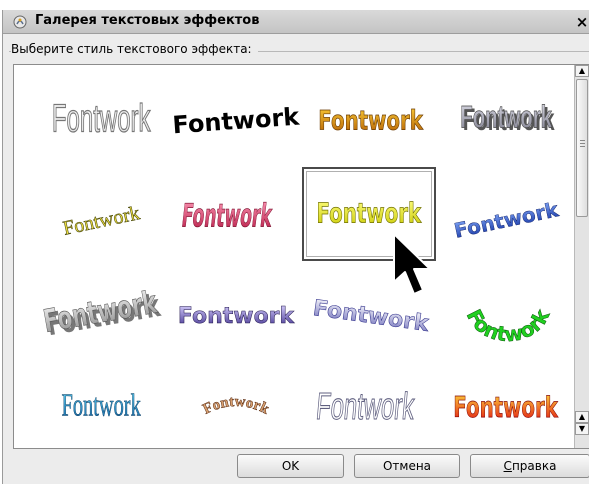 This screenshot has width=589, height=484. I want to click on app-icon, so click(20, 22).